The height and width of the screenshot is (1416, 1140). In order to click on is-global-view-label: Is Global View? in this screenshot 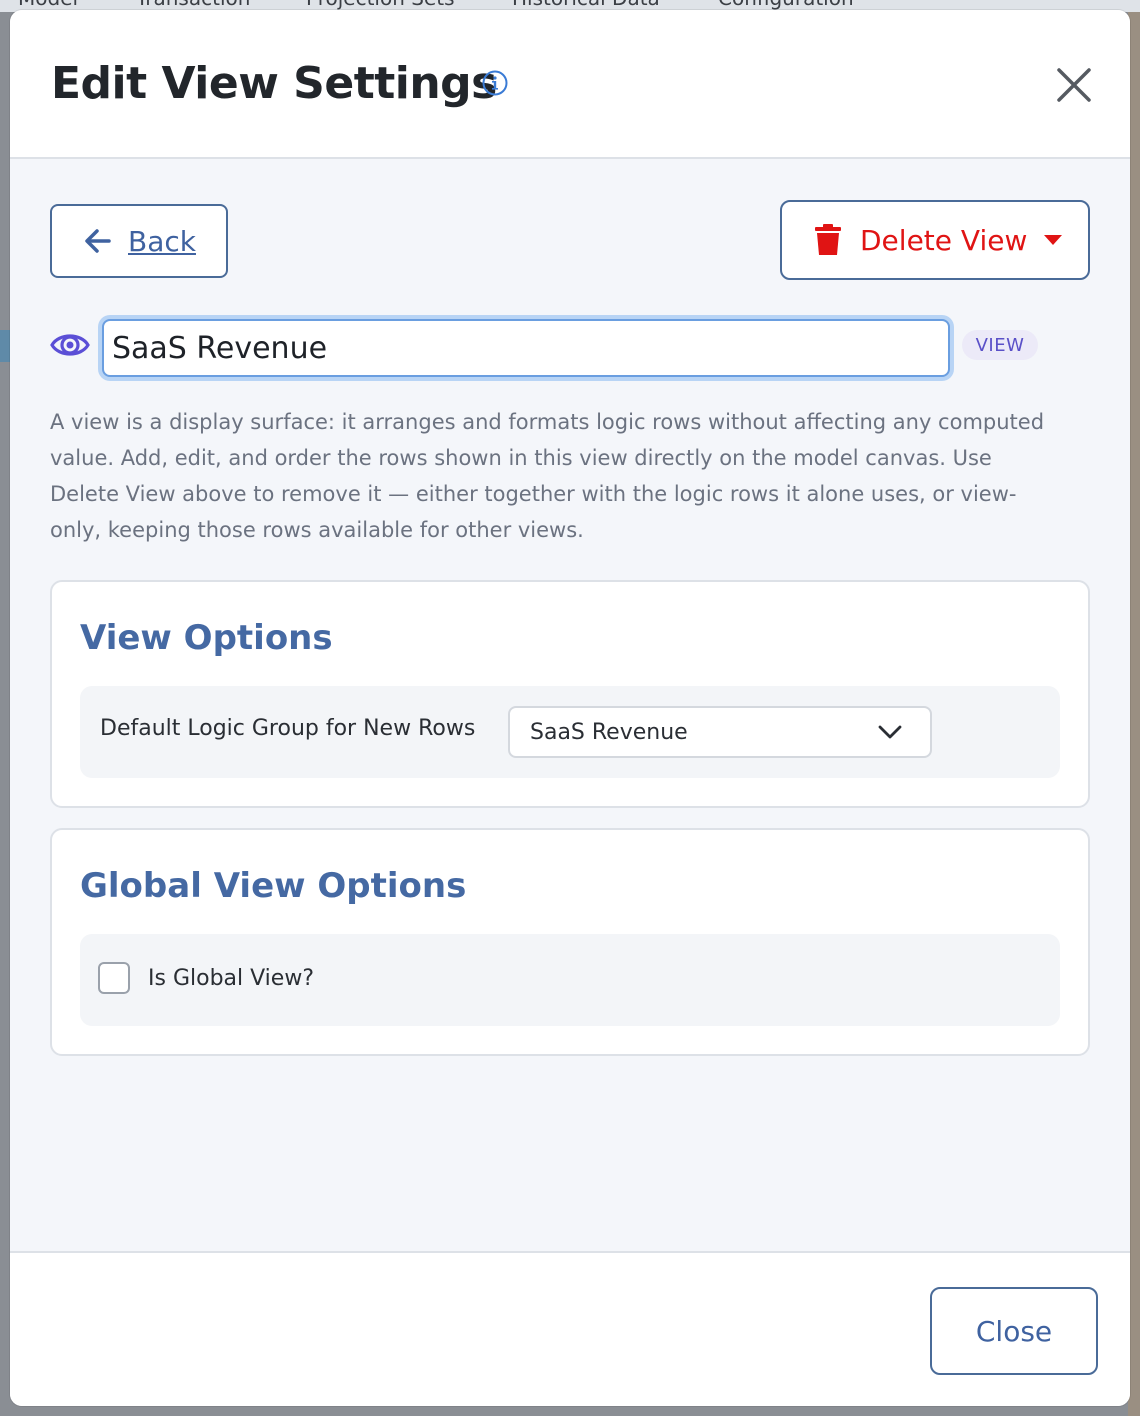, I will do `click(231, 978)`.